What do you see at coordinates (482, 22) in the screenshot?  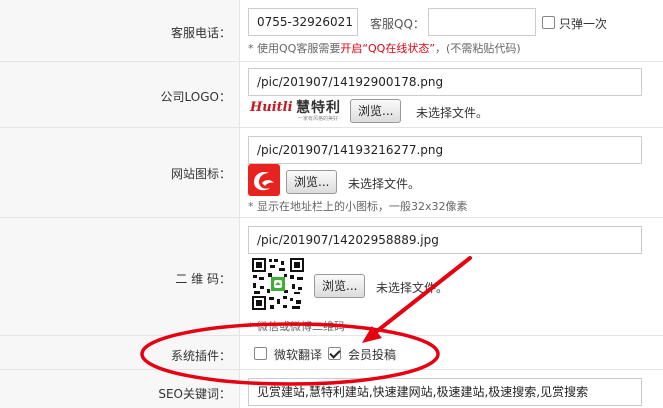 I see `service-qq-input` at bounding box center [482, 22].